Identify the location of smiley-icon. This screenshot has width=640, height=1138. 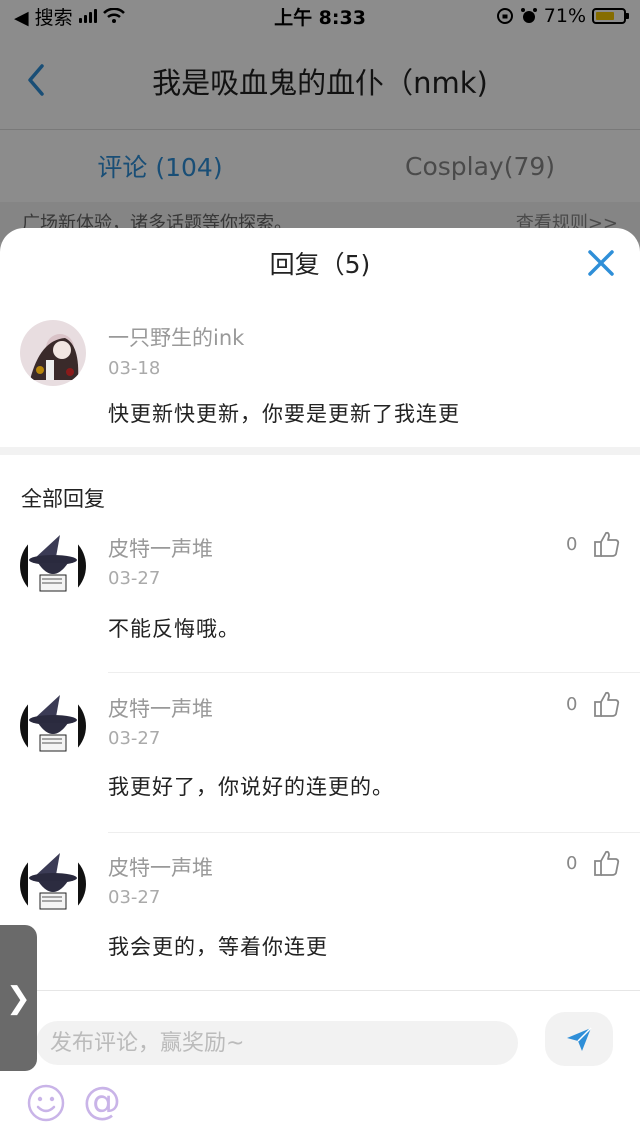
(46, 1103).